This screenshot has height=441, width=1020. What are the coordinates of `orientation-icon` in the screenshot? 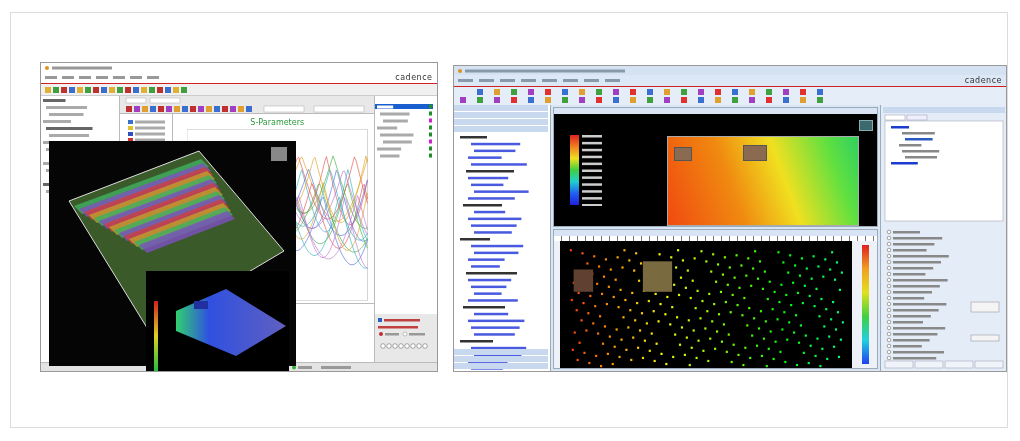 It's located at (866, 125).